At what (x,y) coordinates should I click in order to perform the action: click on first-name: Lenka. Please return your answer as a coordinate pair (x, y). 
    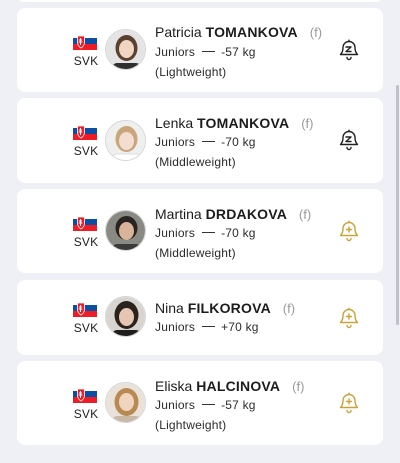
    Looking at the image, I should click on (174, 123).